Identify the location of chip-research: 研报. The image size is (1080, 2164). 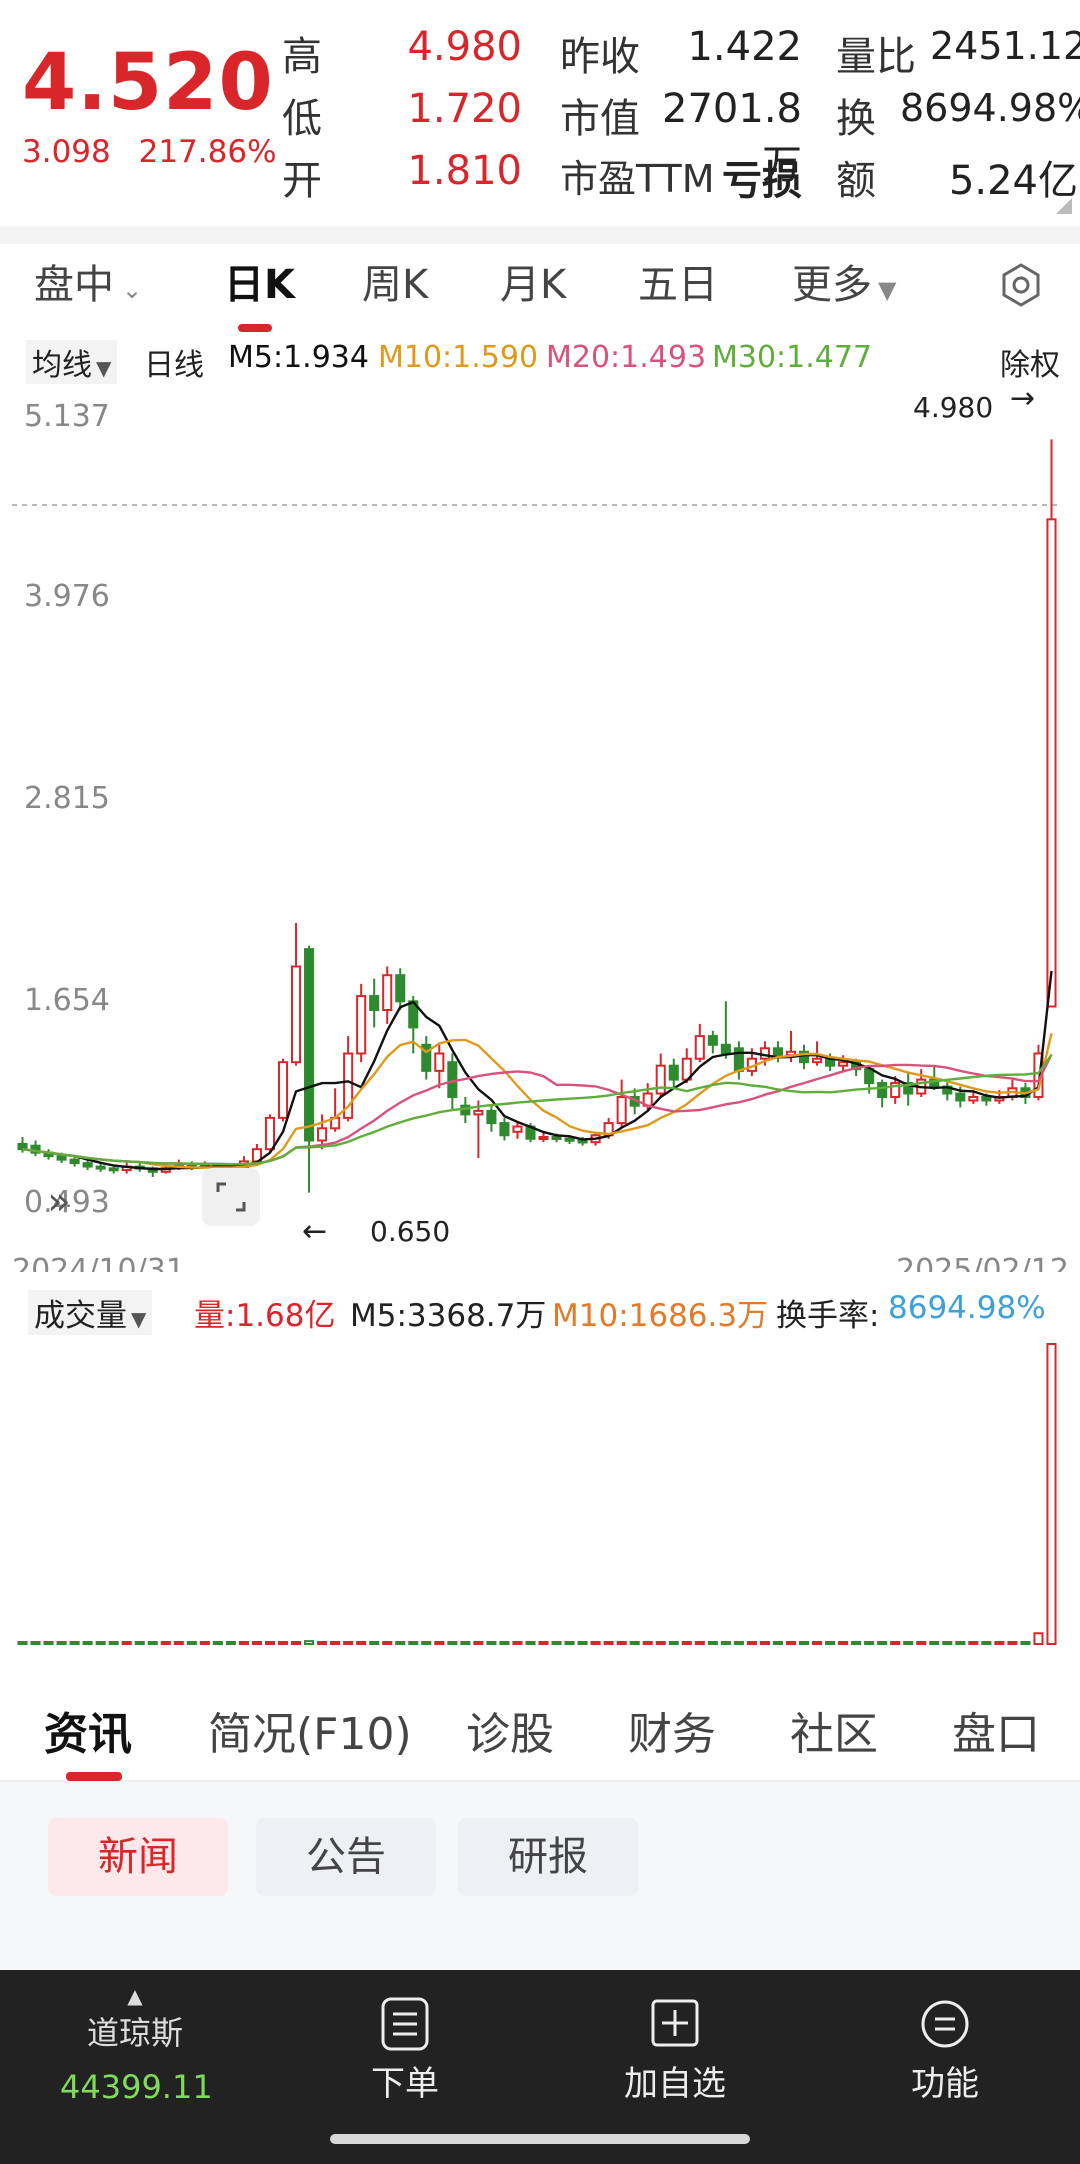
(548, 1857).